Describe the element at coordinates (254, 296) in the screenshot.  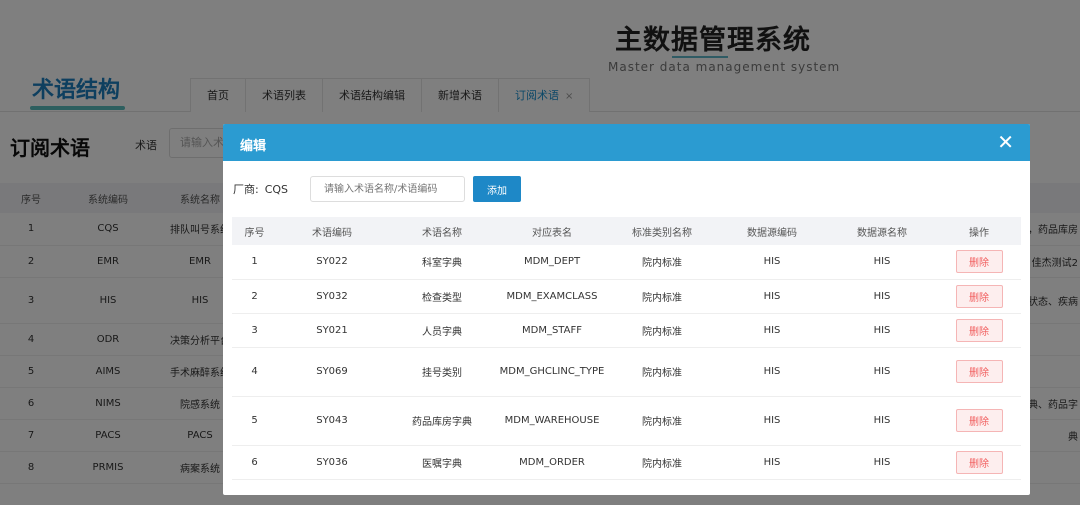
I see `row-number: 2` at that location.